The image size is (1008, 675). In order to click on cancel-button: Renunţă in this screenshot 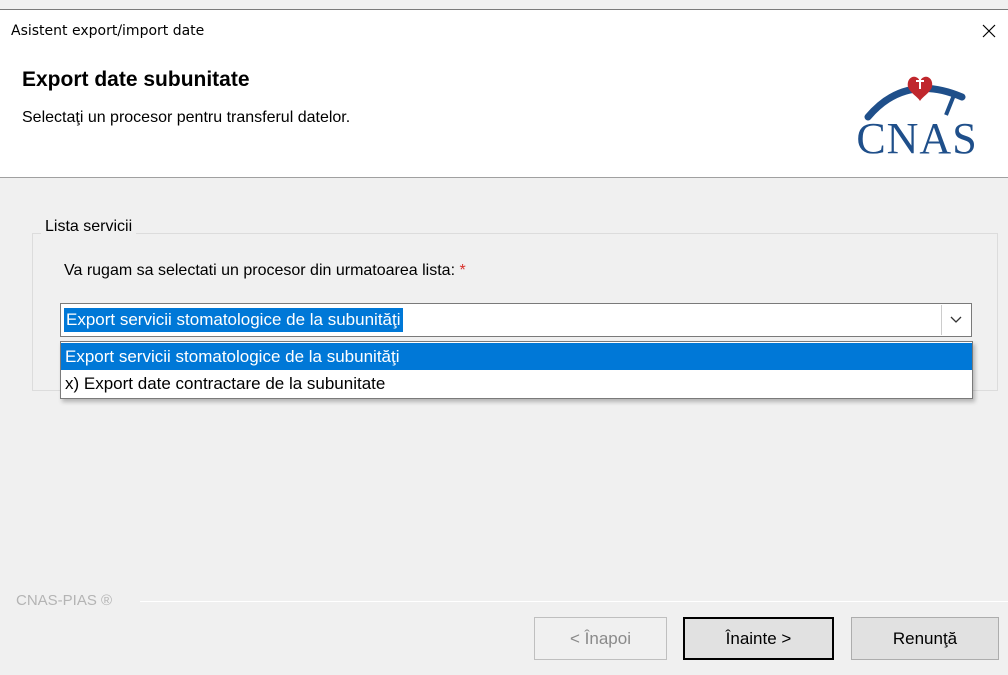, I will do `click(925, 638)`.